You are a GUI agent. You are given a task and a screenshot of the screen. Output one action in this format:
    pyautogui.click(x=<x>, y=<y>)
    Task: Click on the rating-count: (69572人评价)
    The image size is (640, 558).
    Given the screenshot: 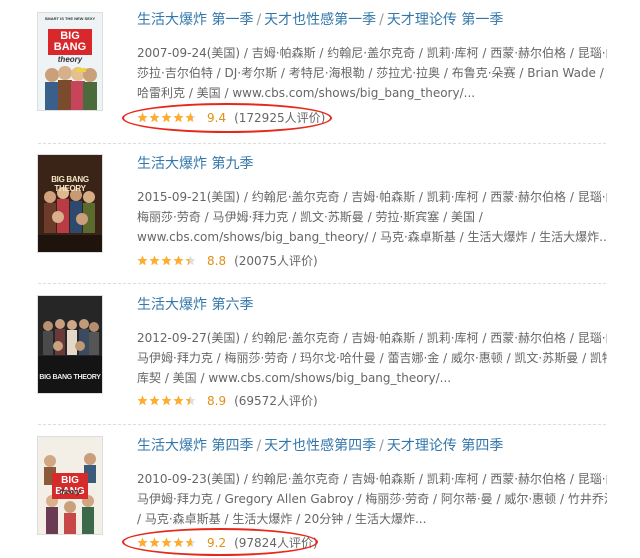 What is the action you would take?
    pyautogui.click(x=276, y=401)
    